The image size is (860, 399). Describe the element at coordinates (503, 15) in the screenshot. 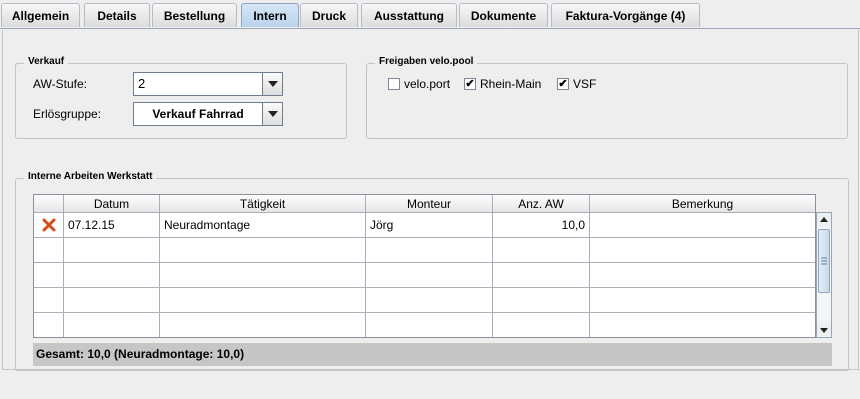

I see `tab-dokumente: Dokumente` at that location.